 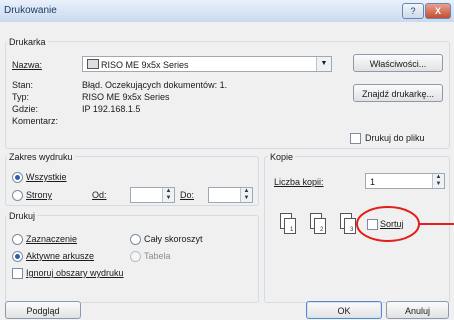 I want to click on whole-workbook-radio, so click(x=135, y=239).